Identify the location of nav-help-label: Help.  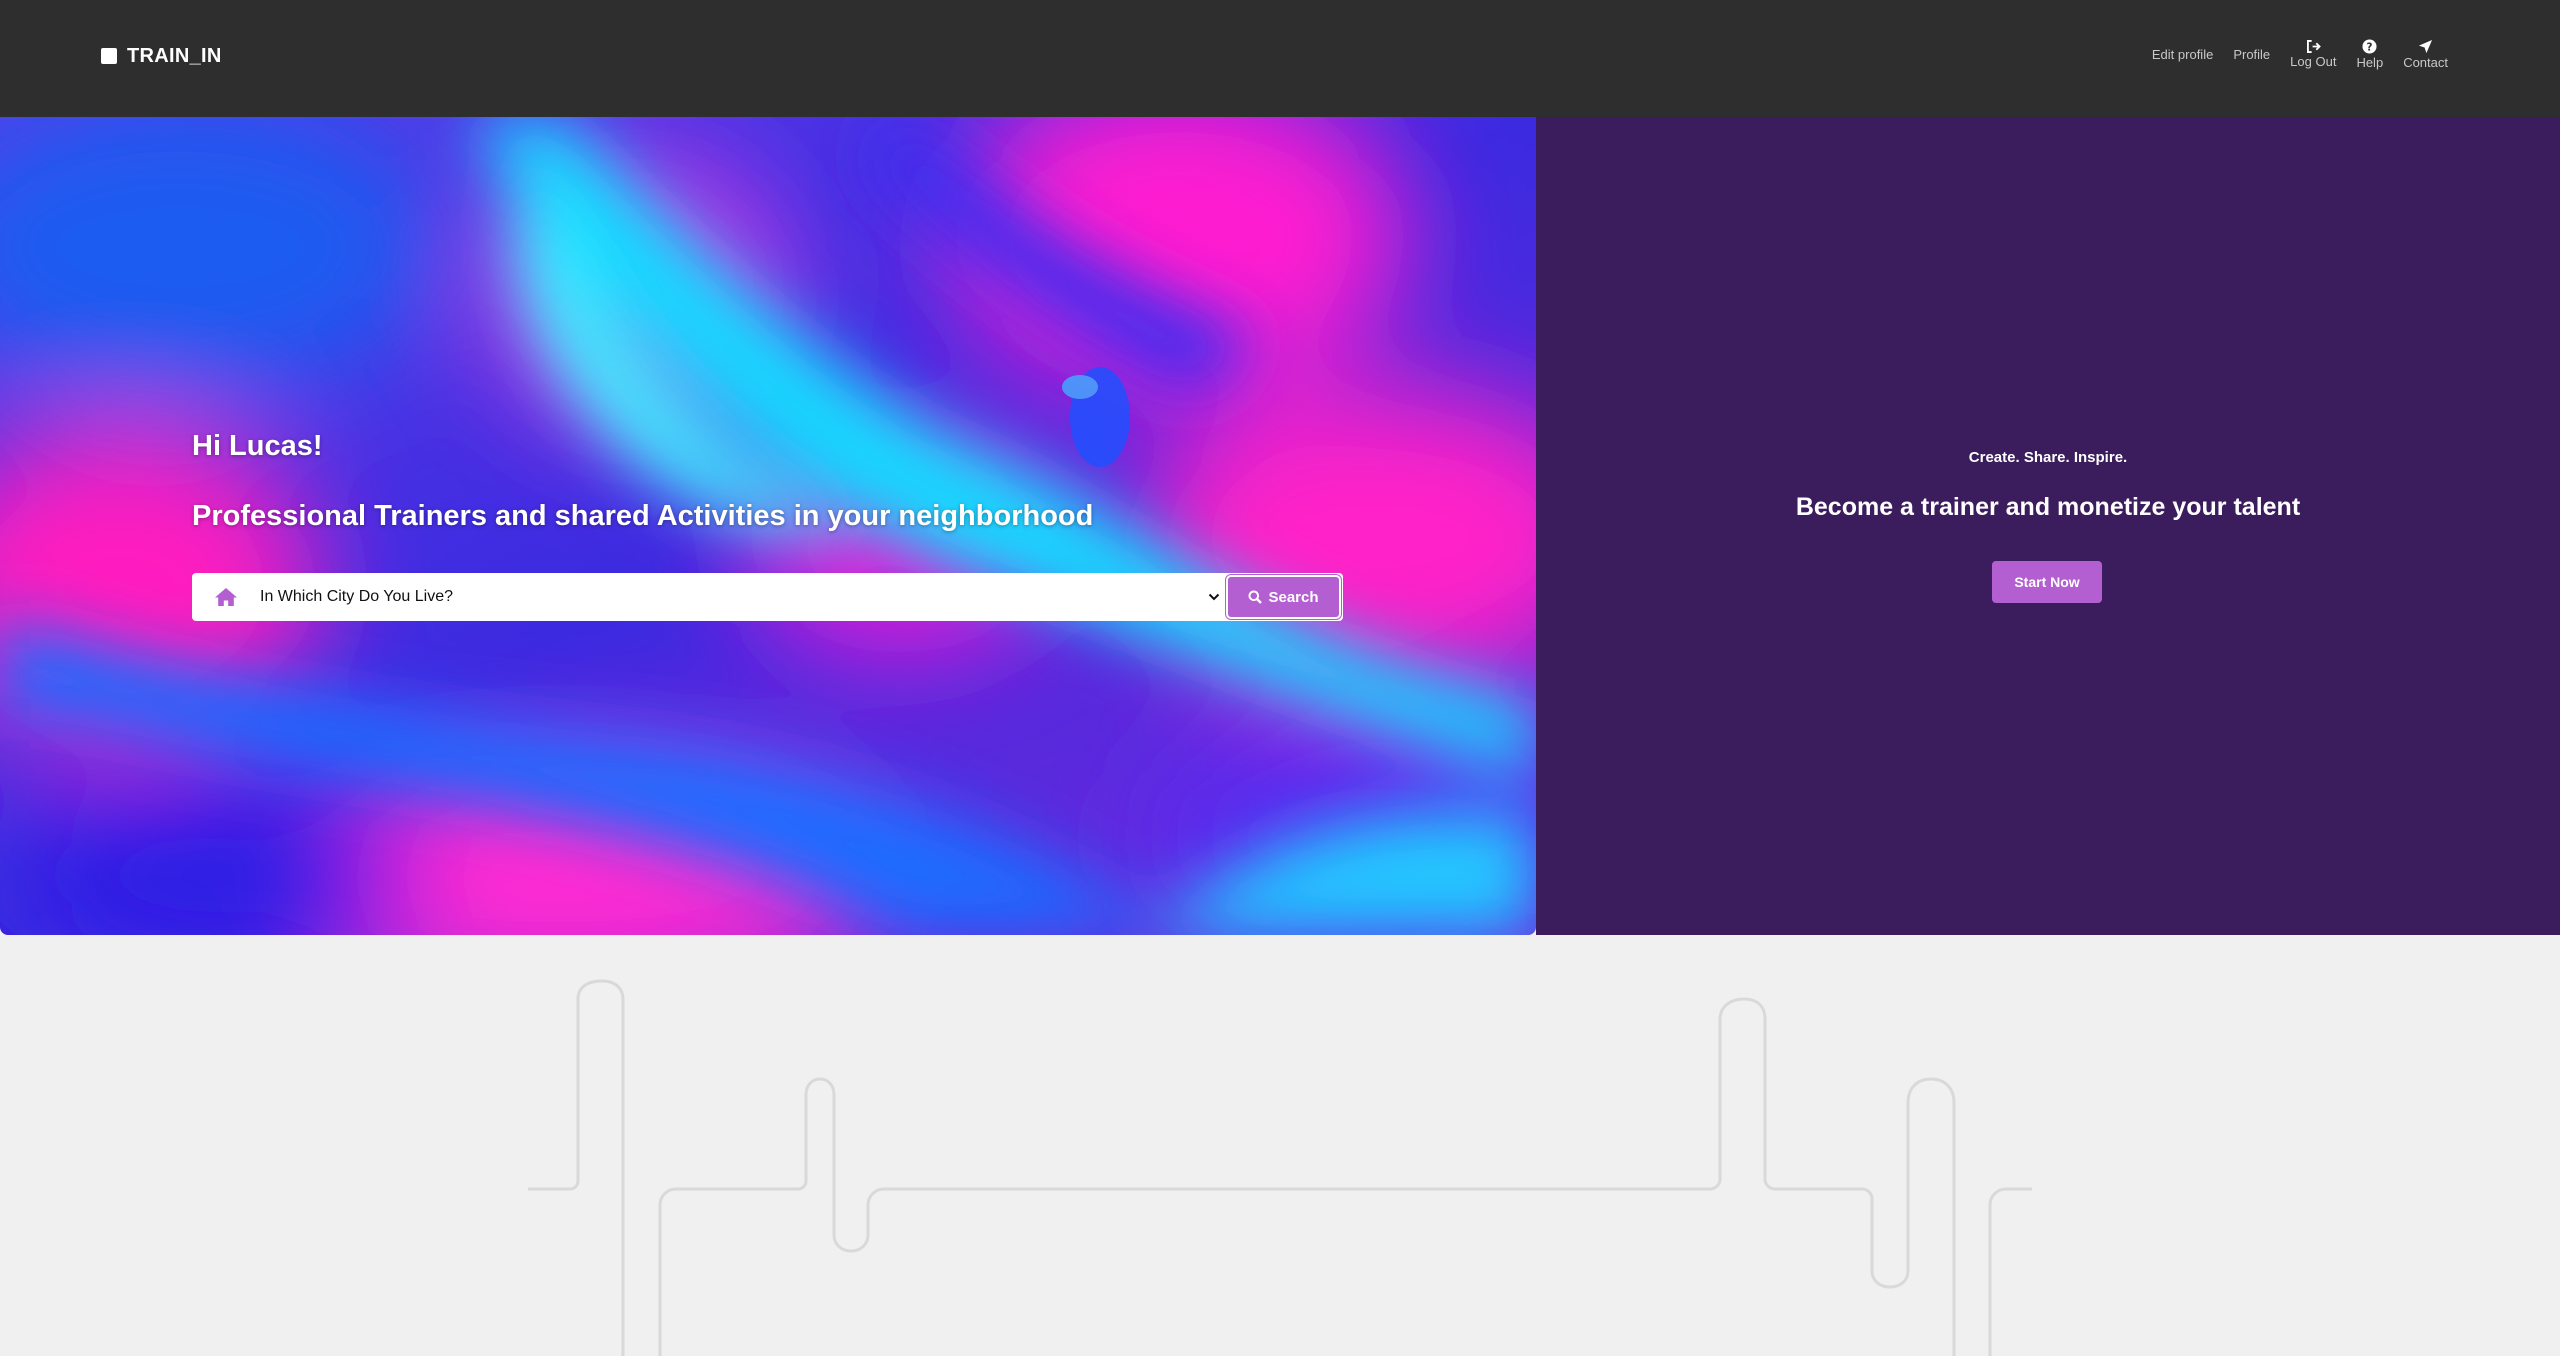
(2370, 62).